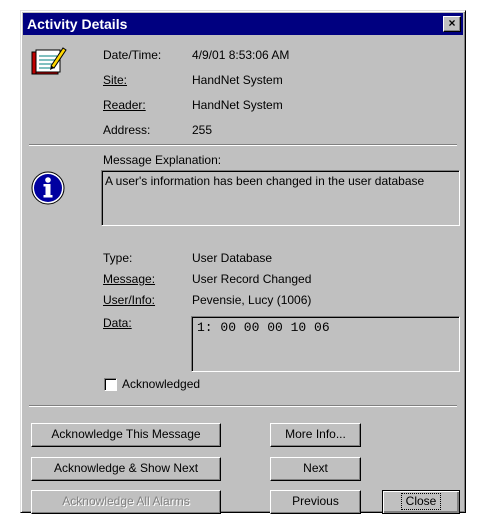  I want to click on notebook-pencil-icon, so click(49, 61).